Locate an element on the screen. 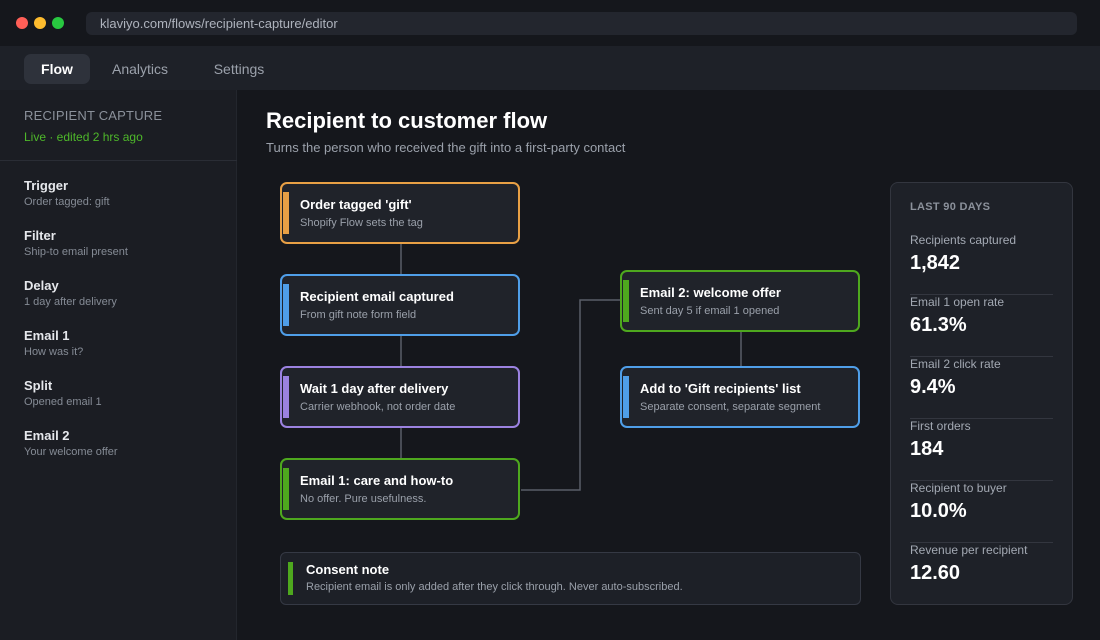 Image resolution: width=1100 pixels, height=640 pixels. sidebar-item-email-1: Email 1 How was it? is located at coordinates (124, 343).